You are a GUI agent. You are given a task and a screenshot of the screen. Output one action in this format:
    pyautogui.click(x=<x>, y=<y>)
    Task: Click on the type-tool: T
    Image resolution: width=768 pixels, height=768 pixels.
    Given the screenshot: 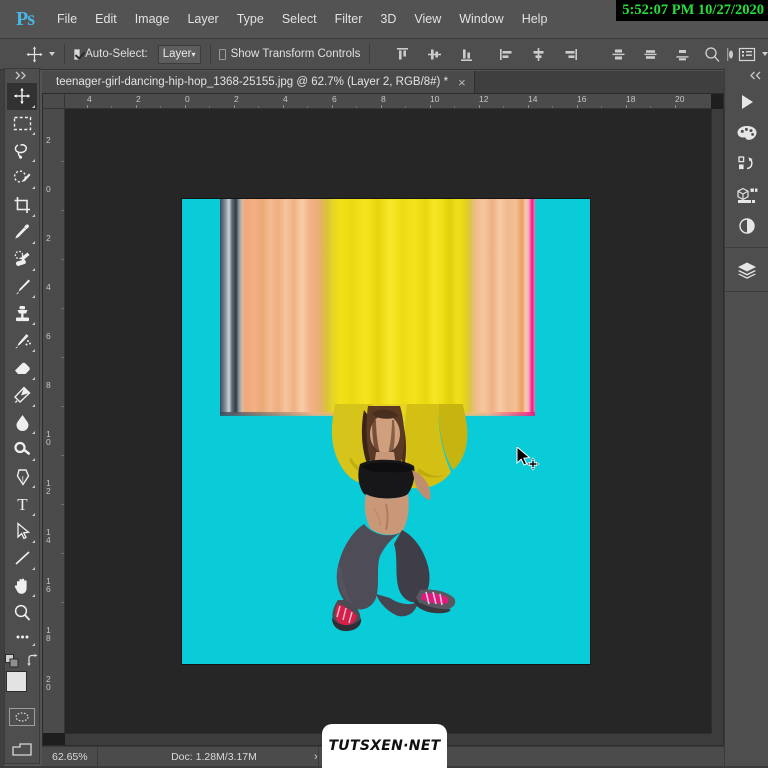 What is the action you would take?
    pyautogui.click(x=22, y=503)
    